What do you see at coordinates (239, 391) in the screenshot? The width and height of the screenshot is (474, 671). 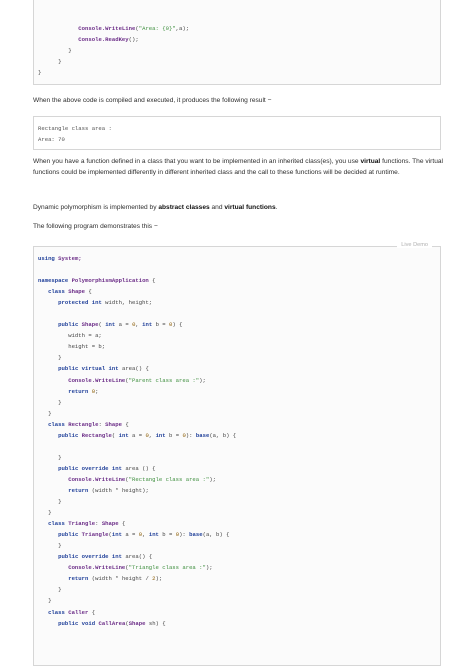 I see `code-line: return 0;` at bounding box center [239, 391].